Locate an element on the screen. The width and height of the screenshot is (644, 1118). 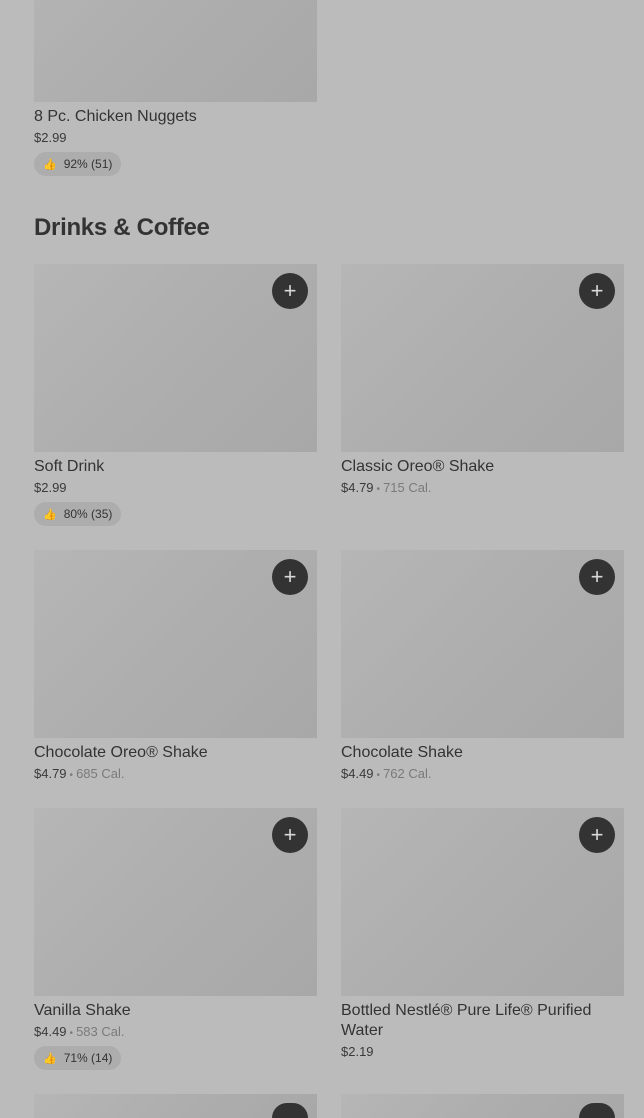
item-name: Chocolate Oreo® Shake is located at coordinates (121, 752).